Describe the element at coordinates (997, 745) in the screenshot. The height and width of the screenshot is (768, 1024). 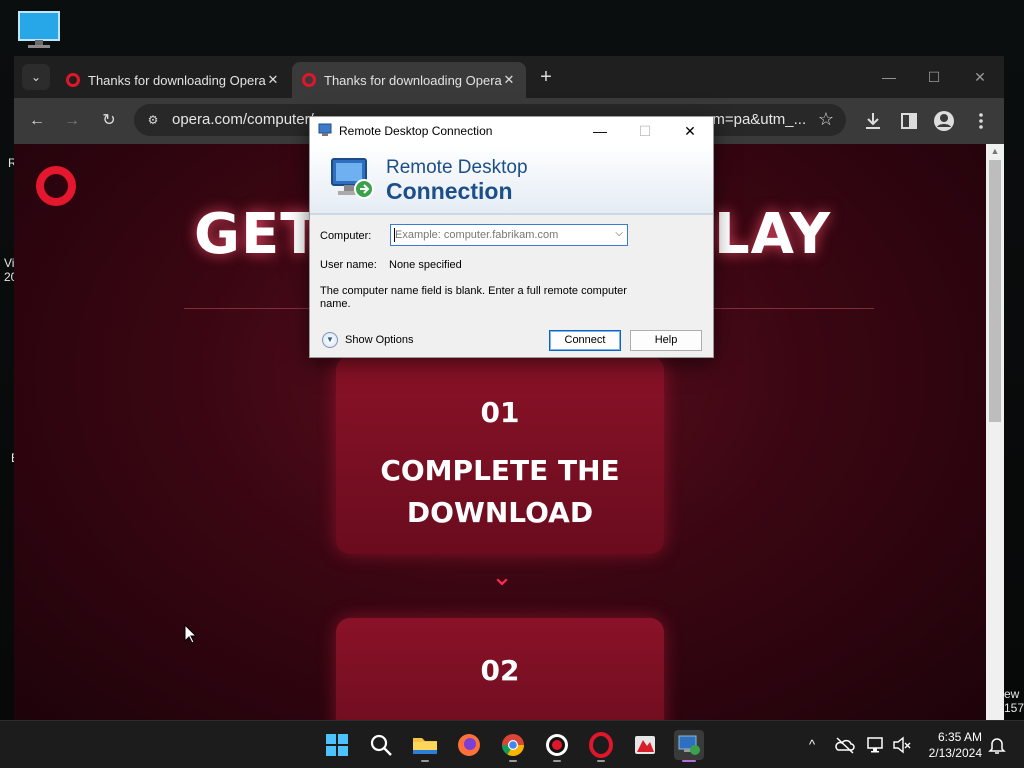
I see `notification-bell-icon` at that location.